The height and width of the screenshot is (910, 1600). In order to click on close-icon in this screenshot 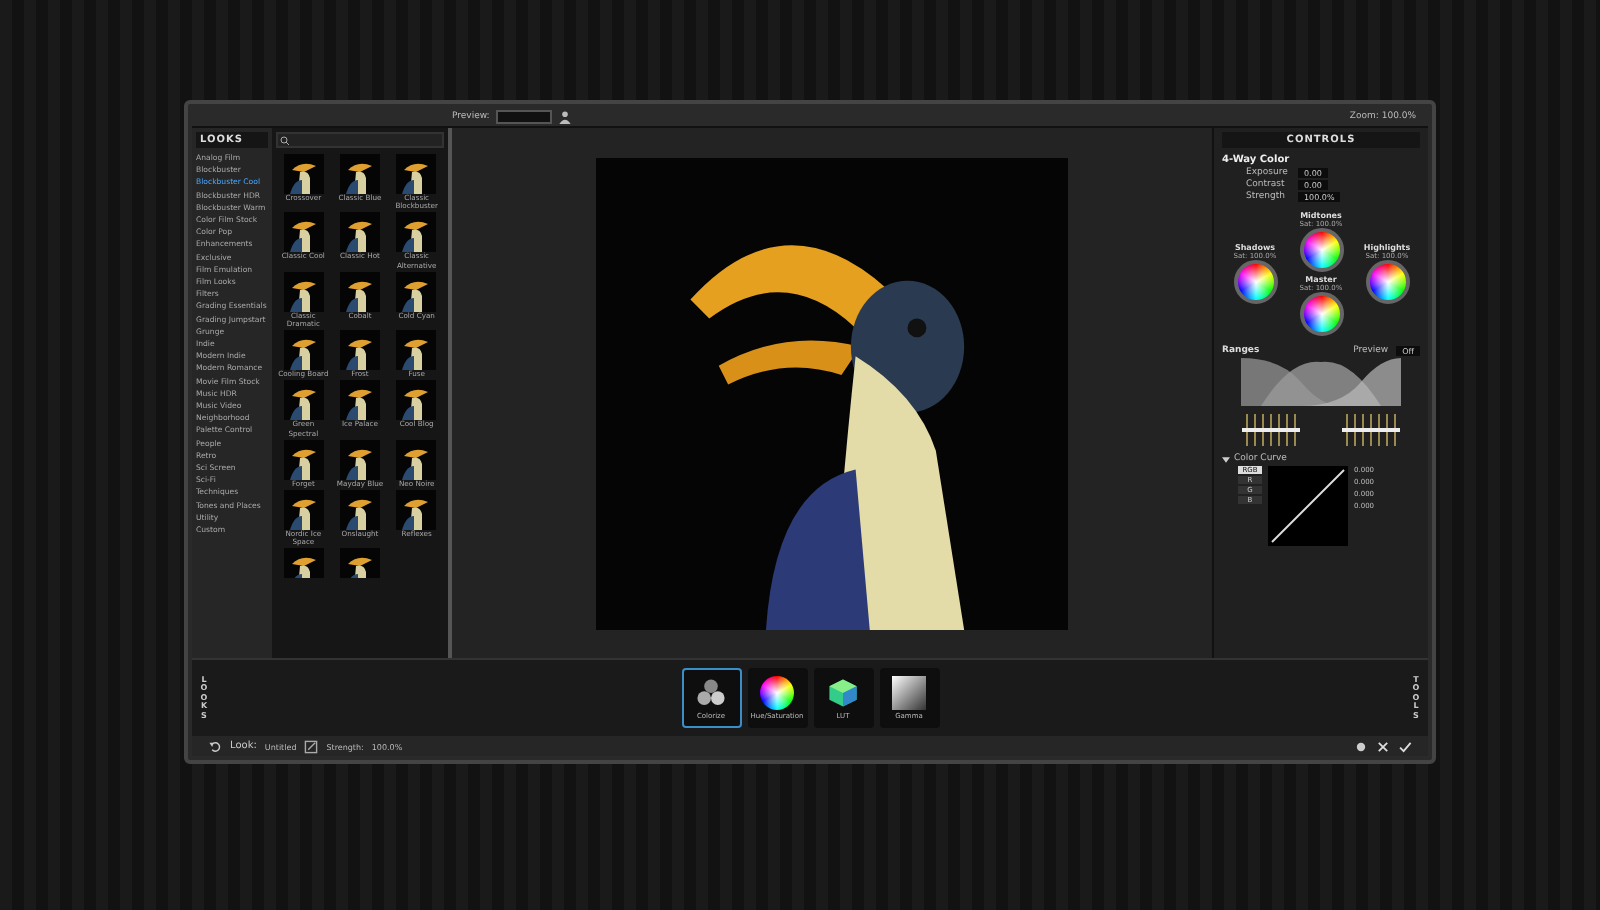, I will do `click(1383, 746)`.